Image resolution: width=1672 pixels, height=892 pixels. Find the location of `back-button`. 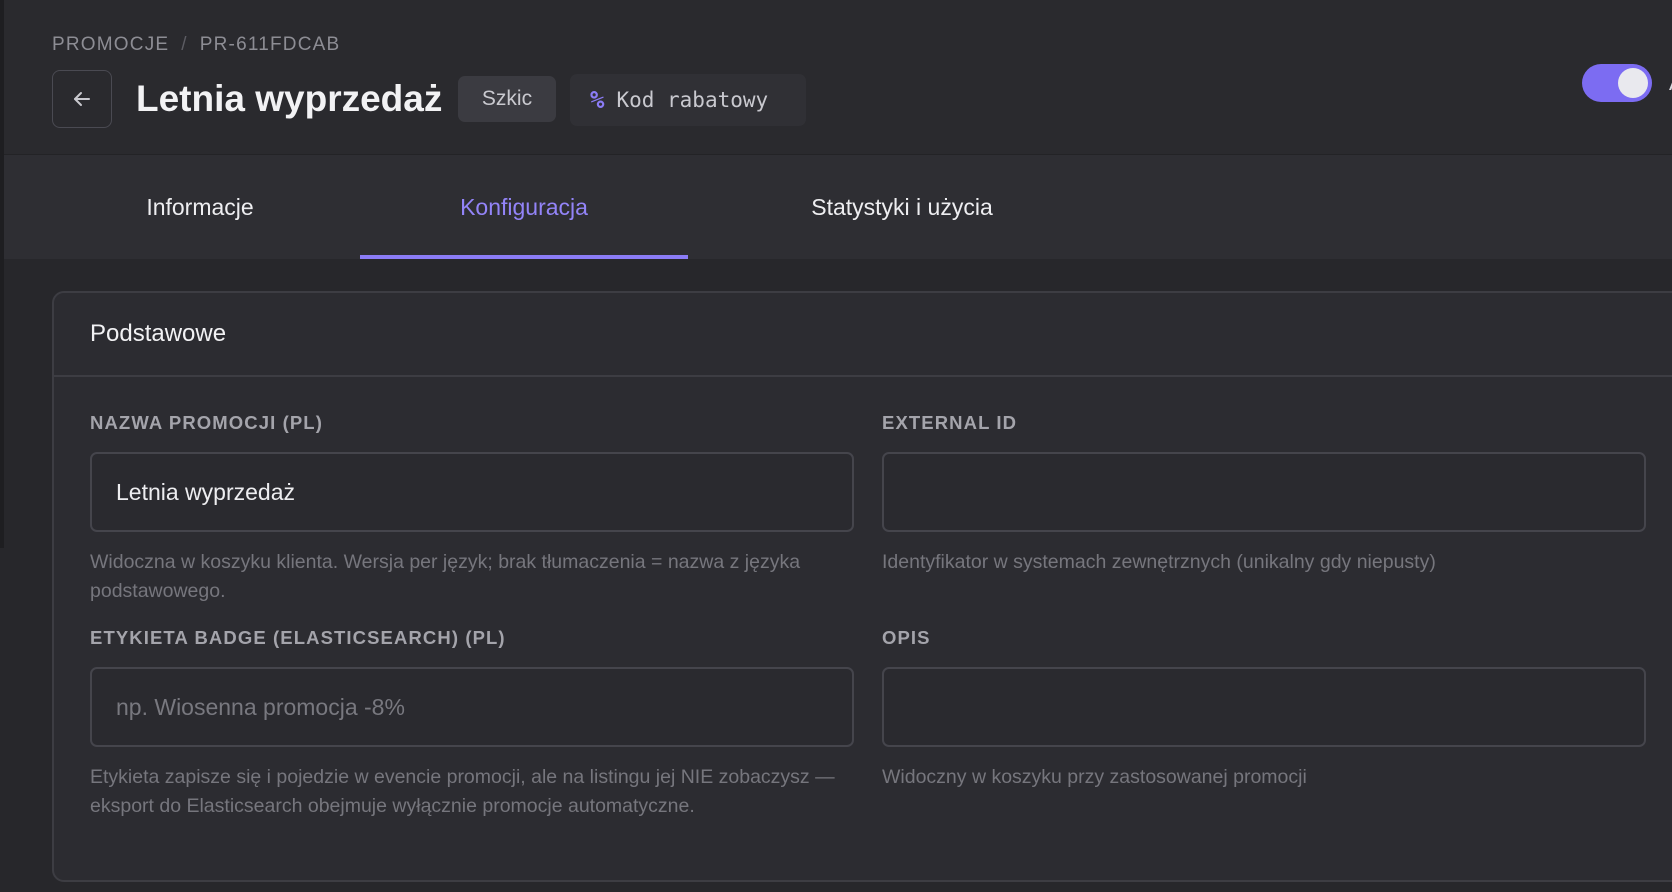

back-button is located at coordinates (82, 99).